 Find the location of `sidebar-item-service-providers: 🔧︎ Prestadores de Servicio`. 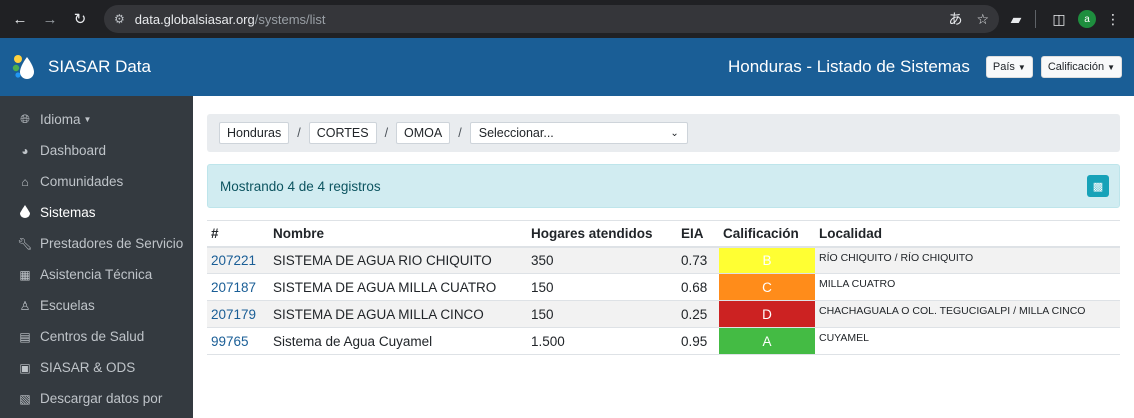

sidebar-item-service-providers: 🔧︎ Prestadores de Servicio is located at coordinates (96, 243).